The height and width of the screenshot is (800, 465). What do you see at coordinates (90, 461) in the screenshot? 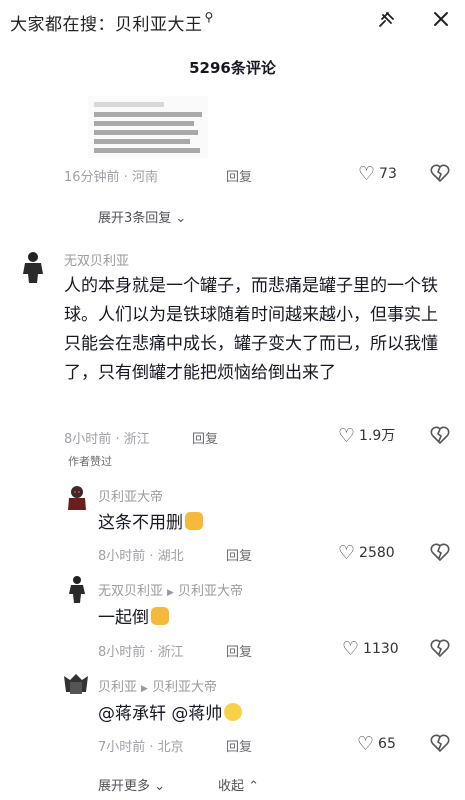
I see `author-liked-badge: 作者赞过` at bounding box center [90, 461].